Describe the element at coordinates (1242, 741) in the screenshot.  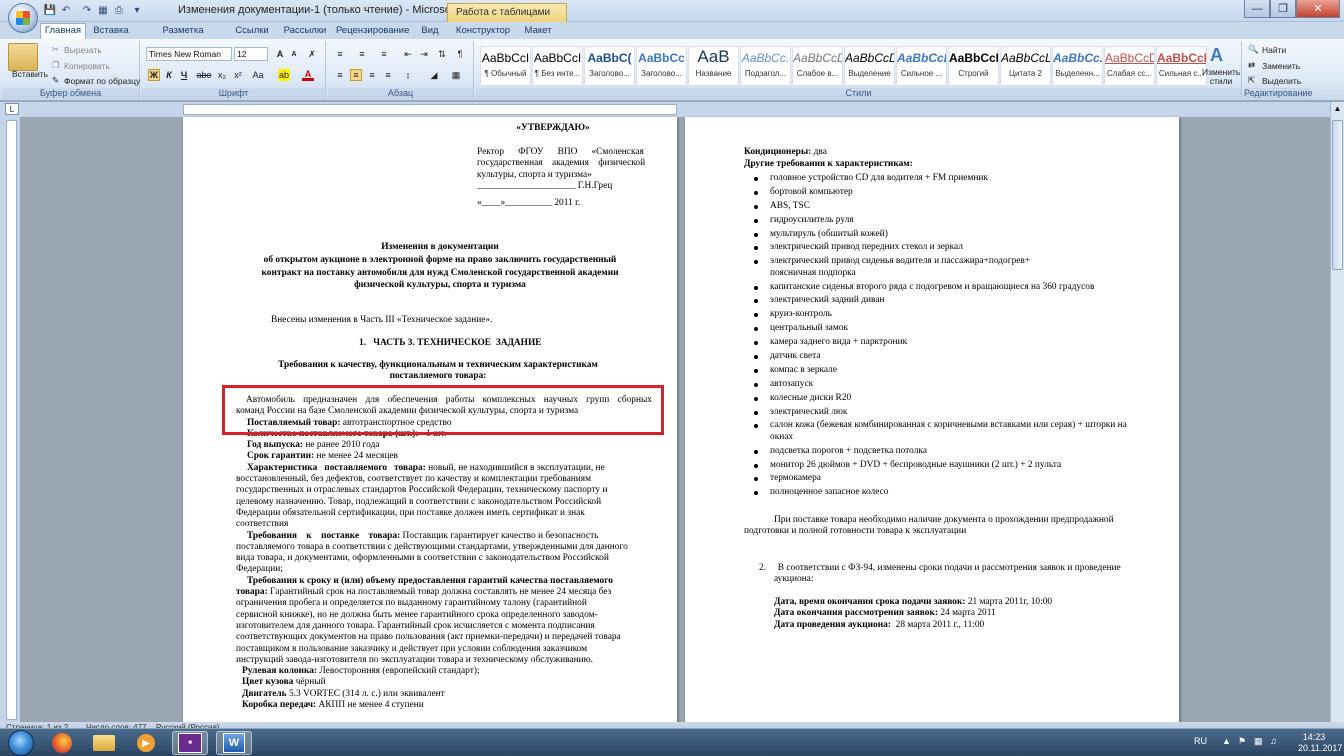
I see `flag-icon: ⚑` at that location.